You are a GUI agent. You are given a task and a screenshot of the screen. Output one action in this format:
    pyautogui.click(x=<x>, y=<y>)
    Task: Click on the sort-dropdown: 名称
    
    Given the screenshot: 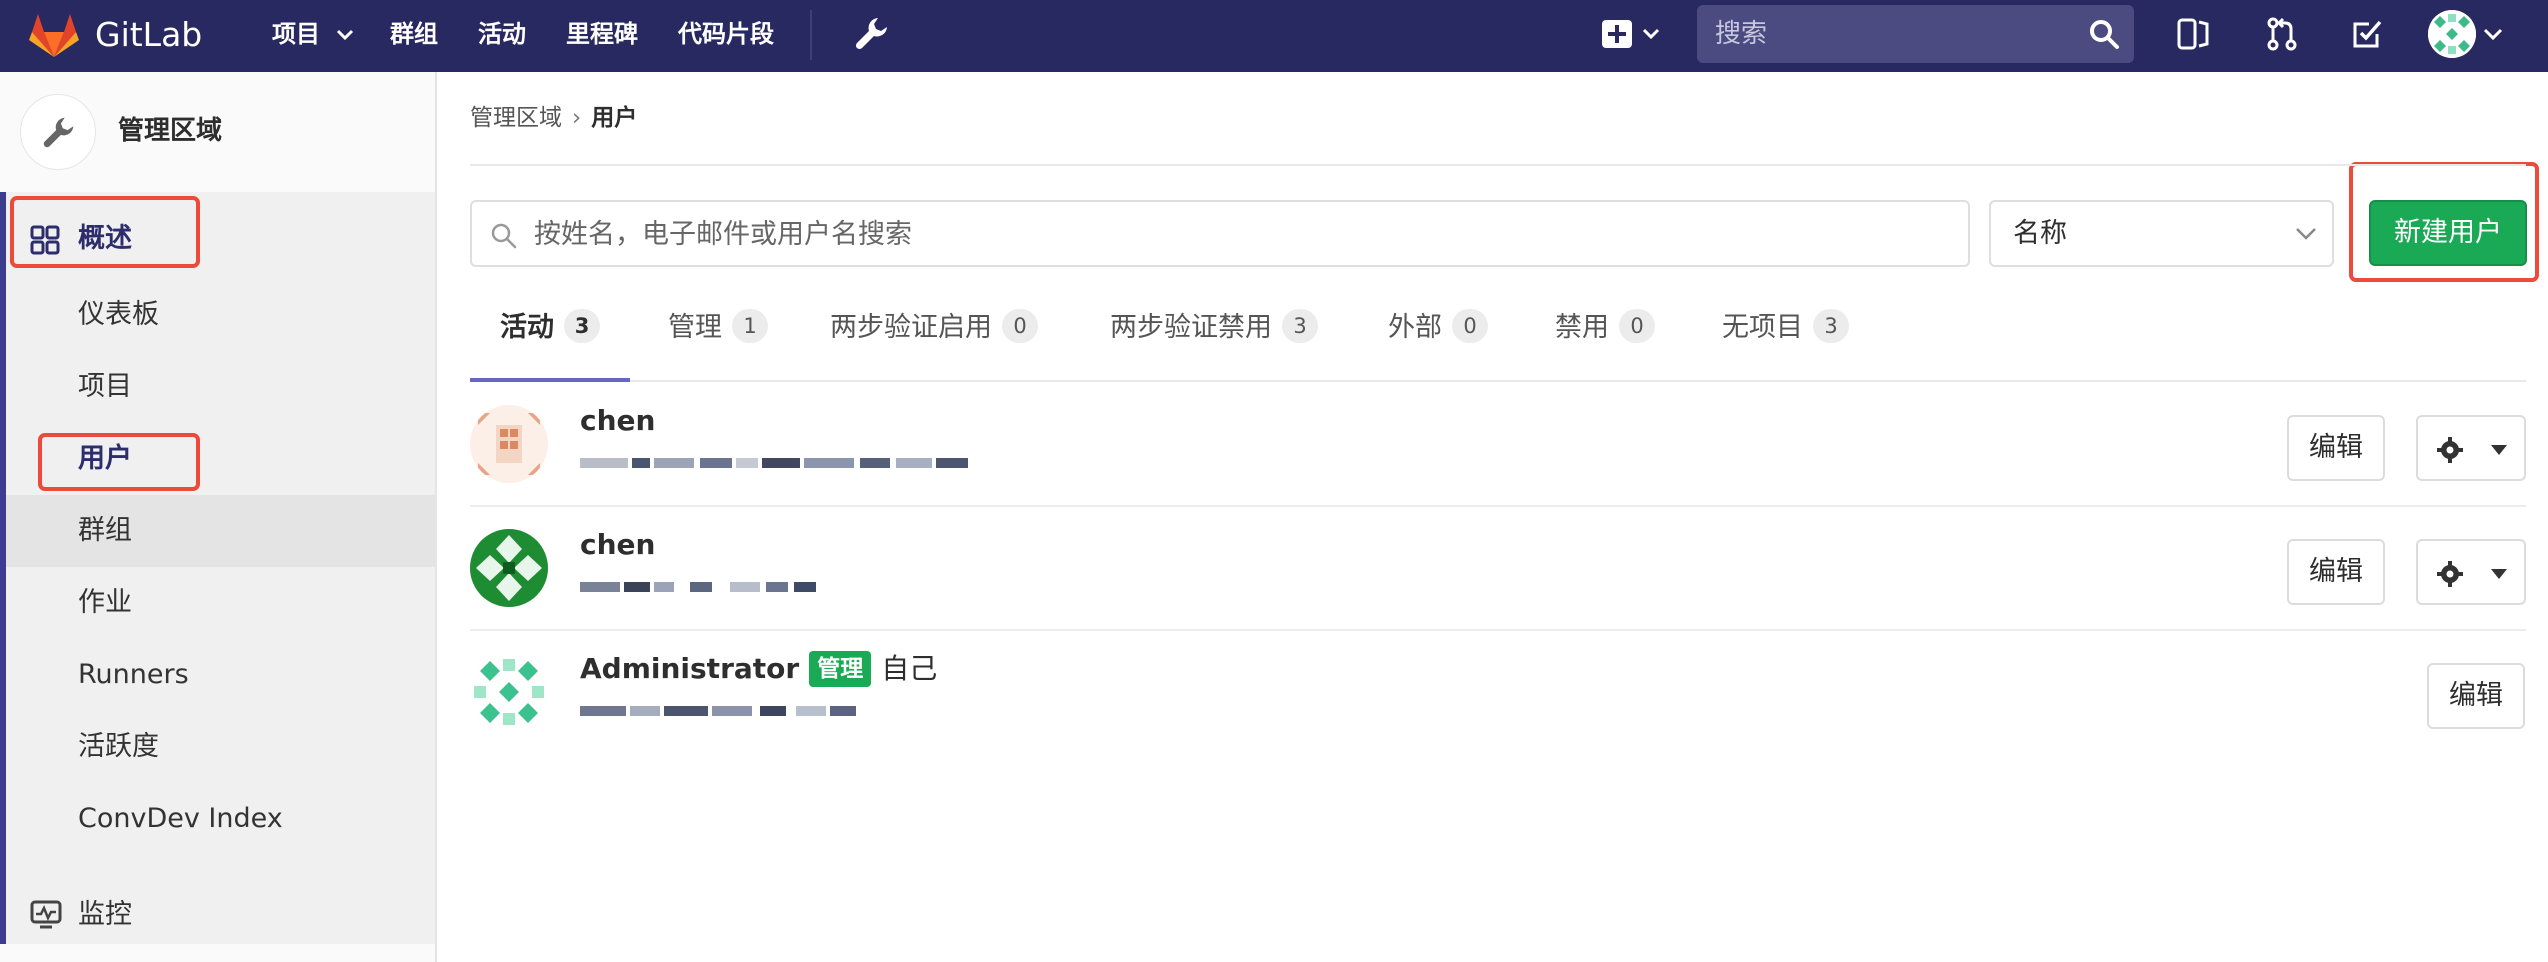 What is the action you would take?
    pyautogui.click(x=2161, y=233)
    